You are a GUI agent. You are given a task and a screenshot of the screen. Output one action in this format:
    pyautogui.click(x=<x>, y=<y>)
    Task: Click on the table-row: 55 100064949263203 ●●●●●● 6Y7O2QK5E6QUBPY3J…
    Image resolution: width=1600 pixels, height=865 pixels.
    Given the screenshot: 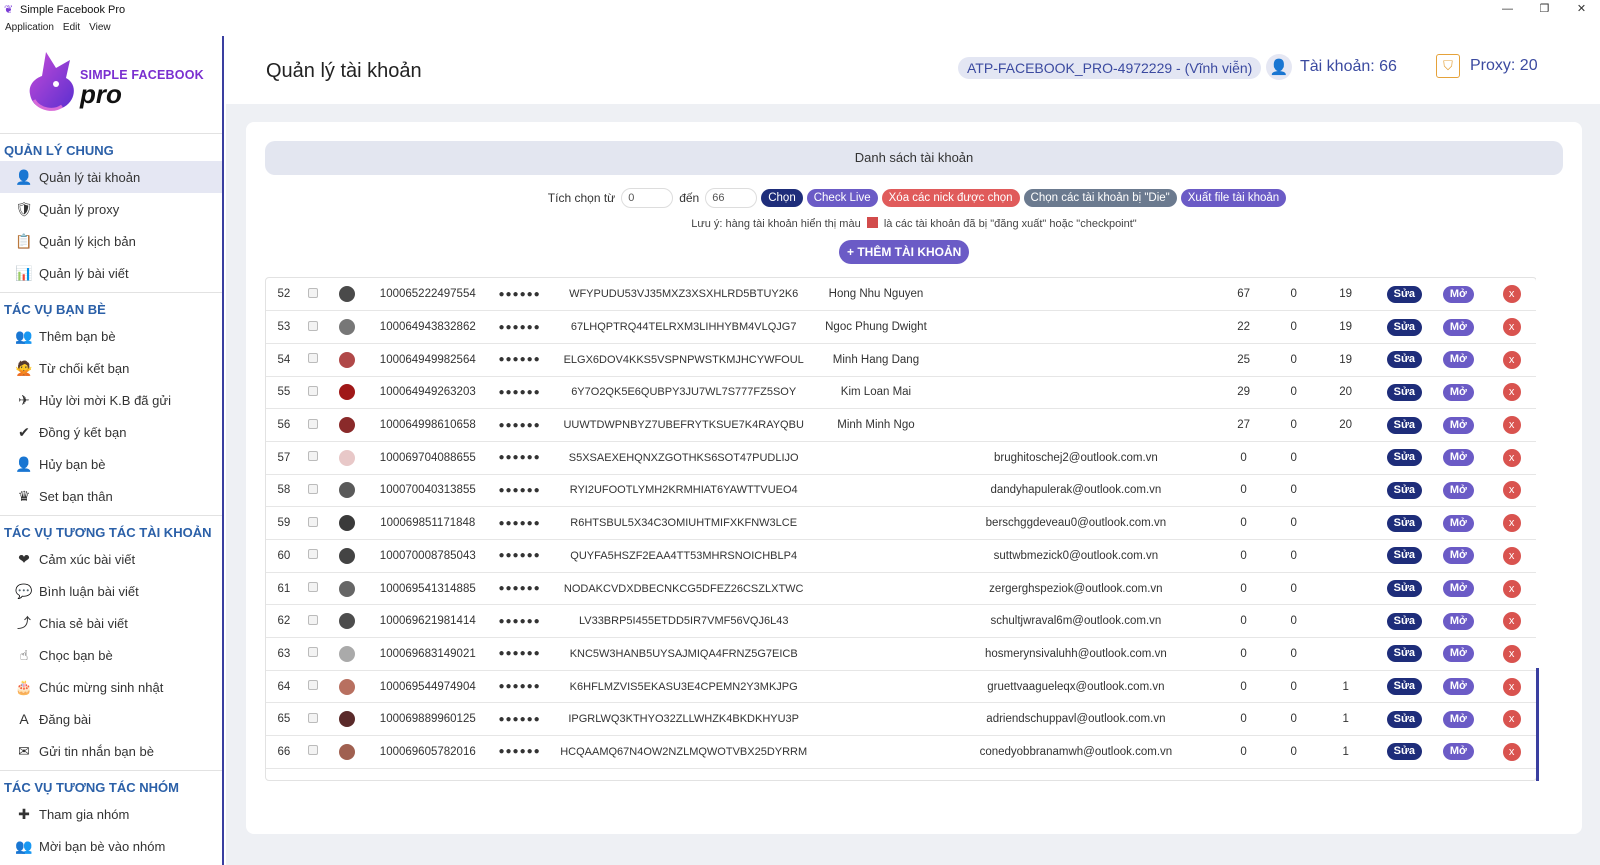 What is the action you would take?
    pyautogui.click(x=901, y=392)
    